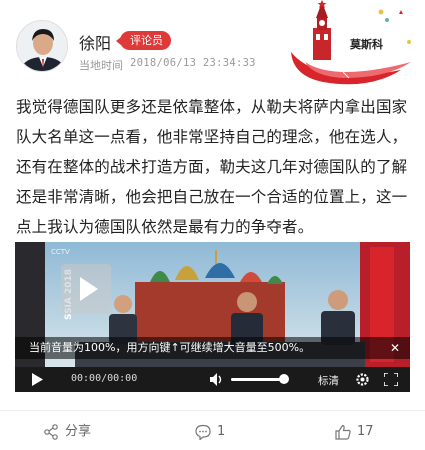  What do you see at coordinates (362, 379) in the screenshot?
I see `settings-icon` at bounding box center [362, 379].